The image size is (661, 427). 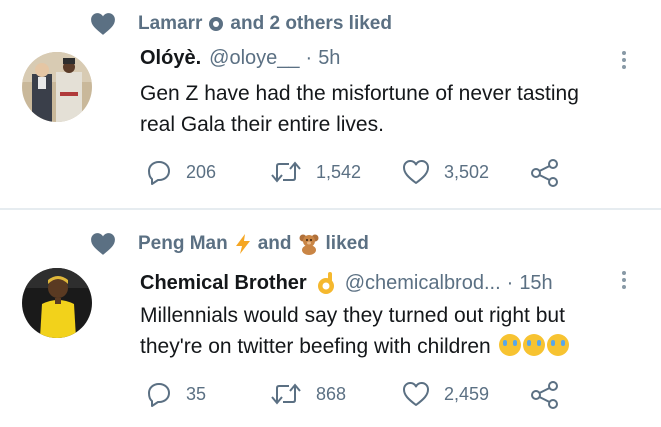 What do you see at coordinates (170, 58) in the screenshot?
I see `author-name: Olóyè.` at bounding box center [170, 58].